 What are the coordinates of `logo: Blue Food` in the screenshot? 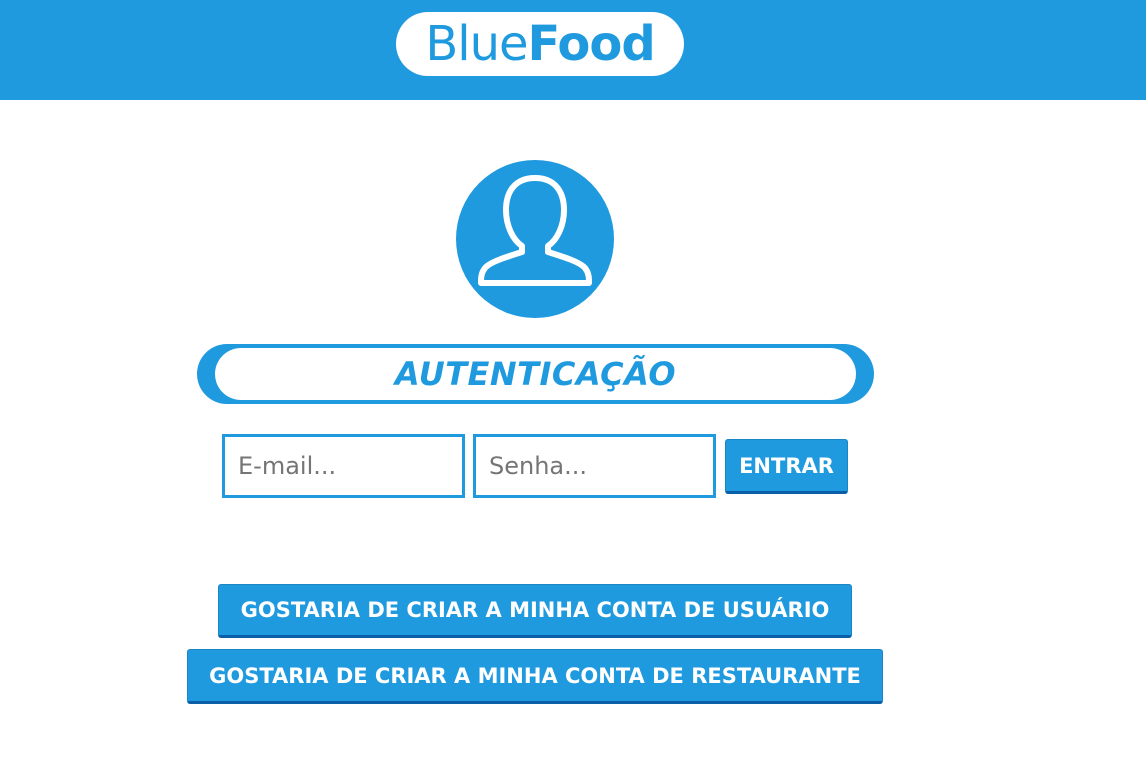 It's located at (540, 44).